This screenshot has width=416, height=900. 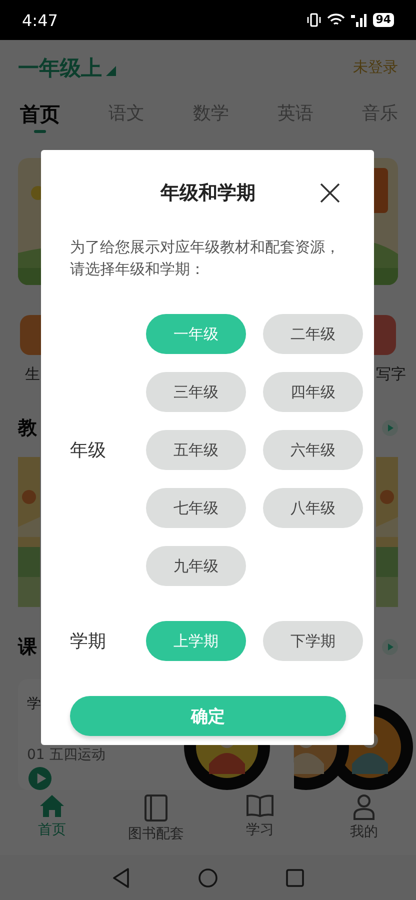 What do you see at coordinates (88, 641) in the screenshot?
I see `term-label: 学期` at bounding box center [88, 641].